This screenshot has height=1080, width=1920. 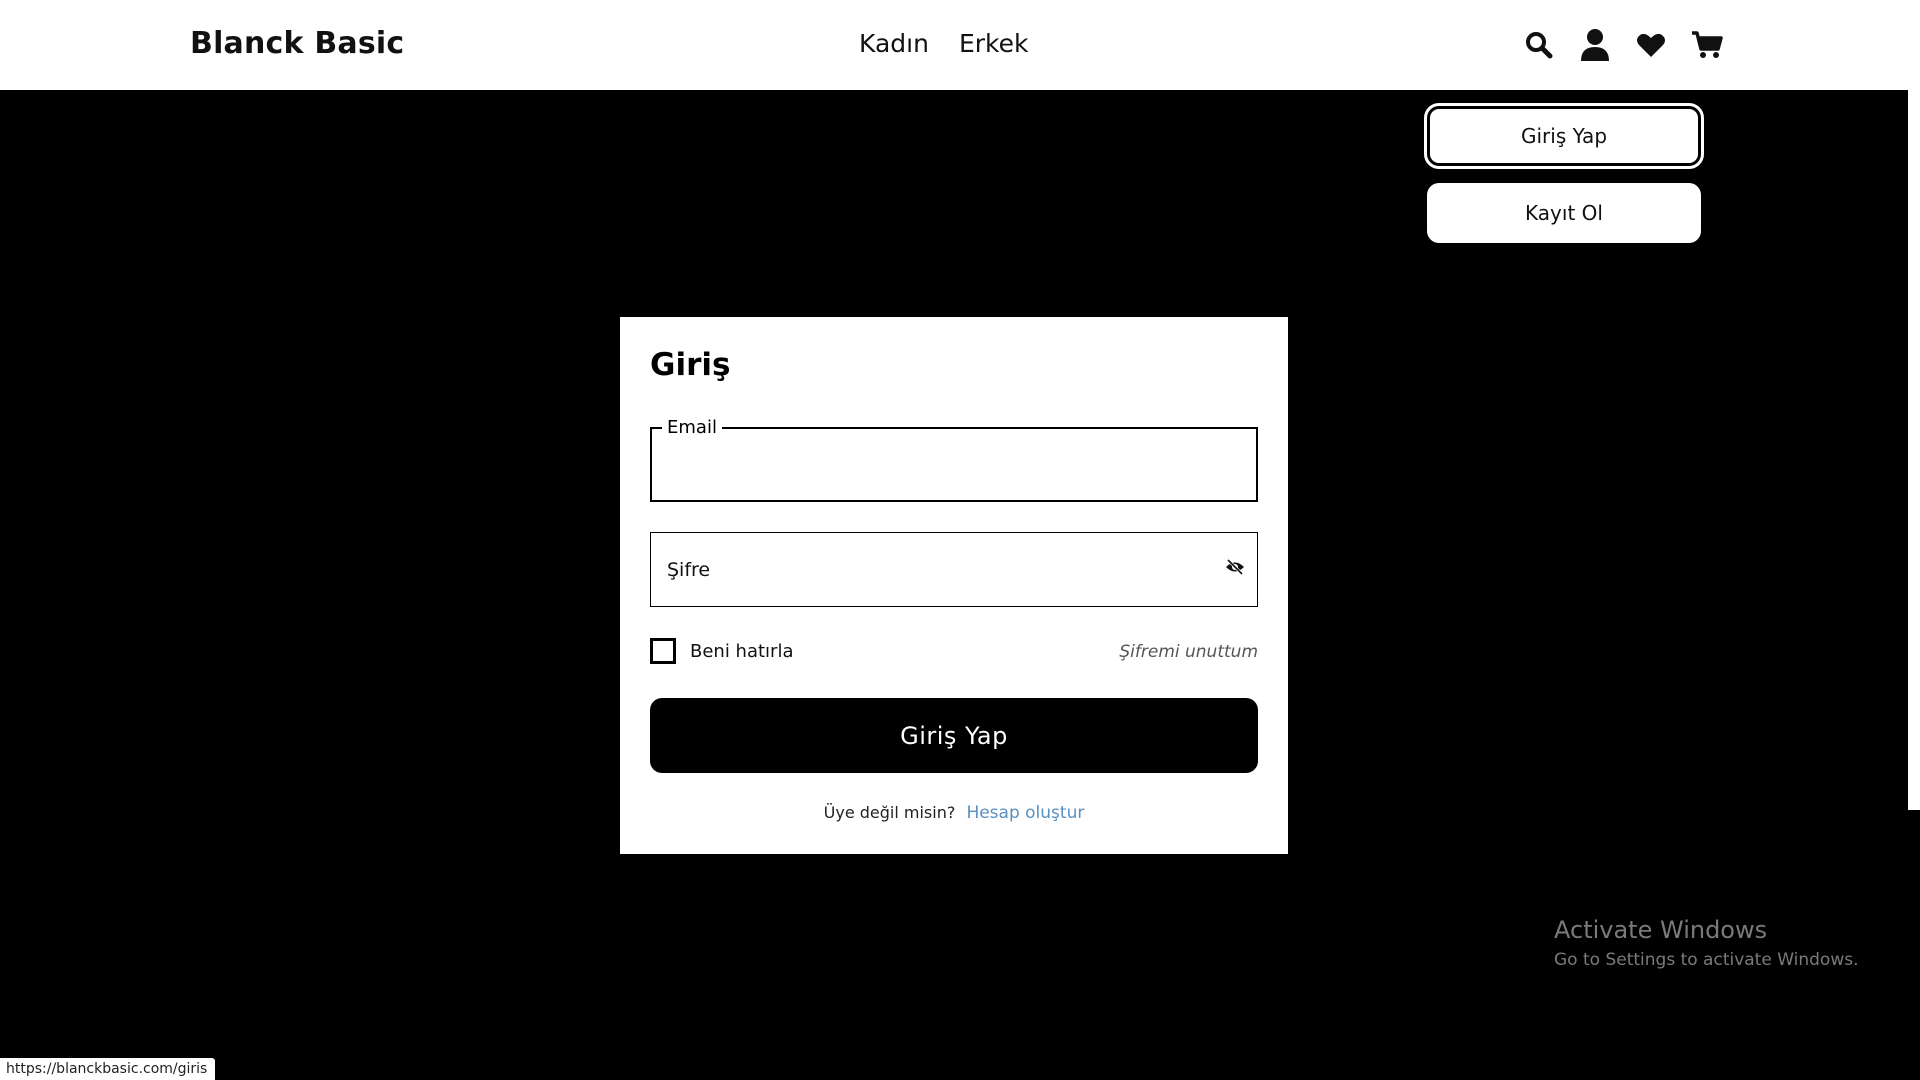 What do you see at coordinates (954, 735) in the screenshot?
I see `login-submit-button: Giriş Yap` at bounding box center [954, 735].